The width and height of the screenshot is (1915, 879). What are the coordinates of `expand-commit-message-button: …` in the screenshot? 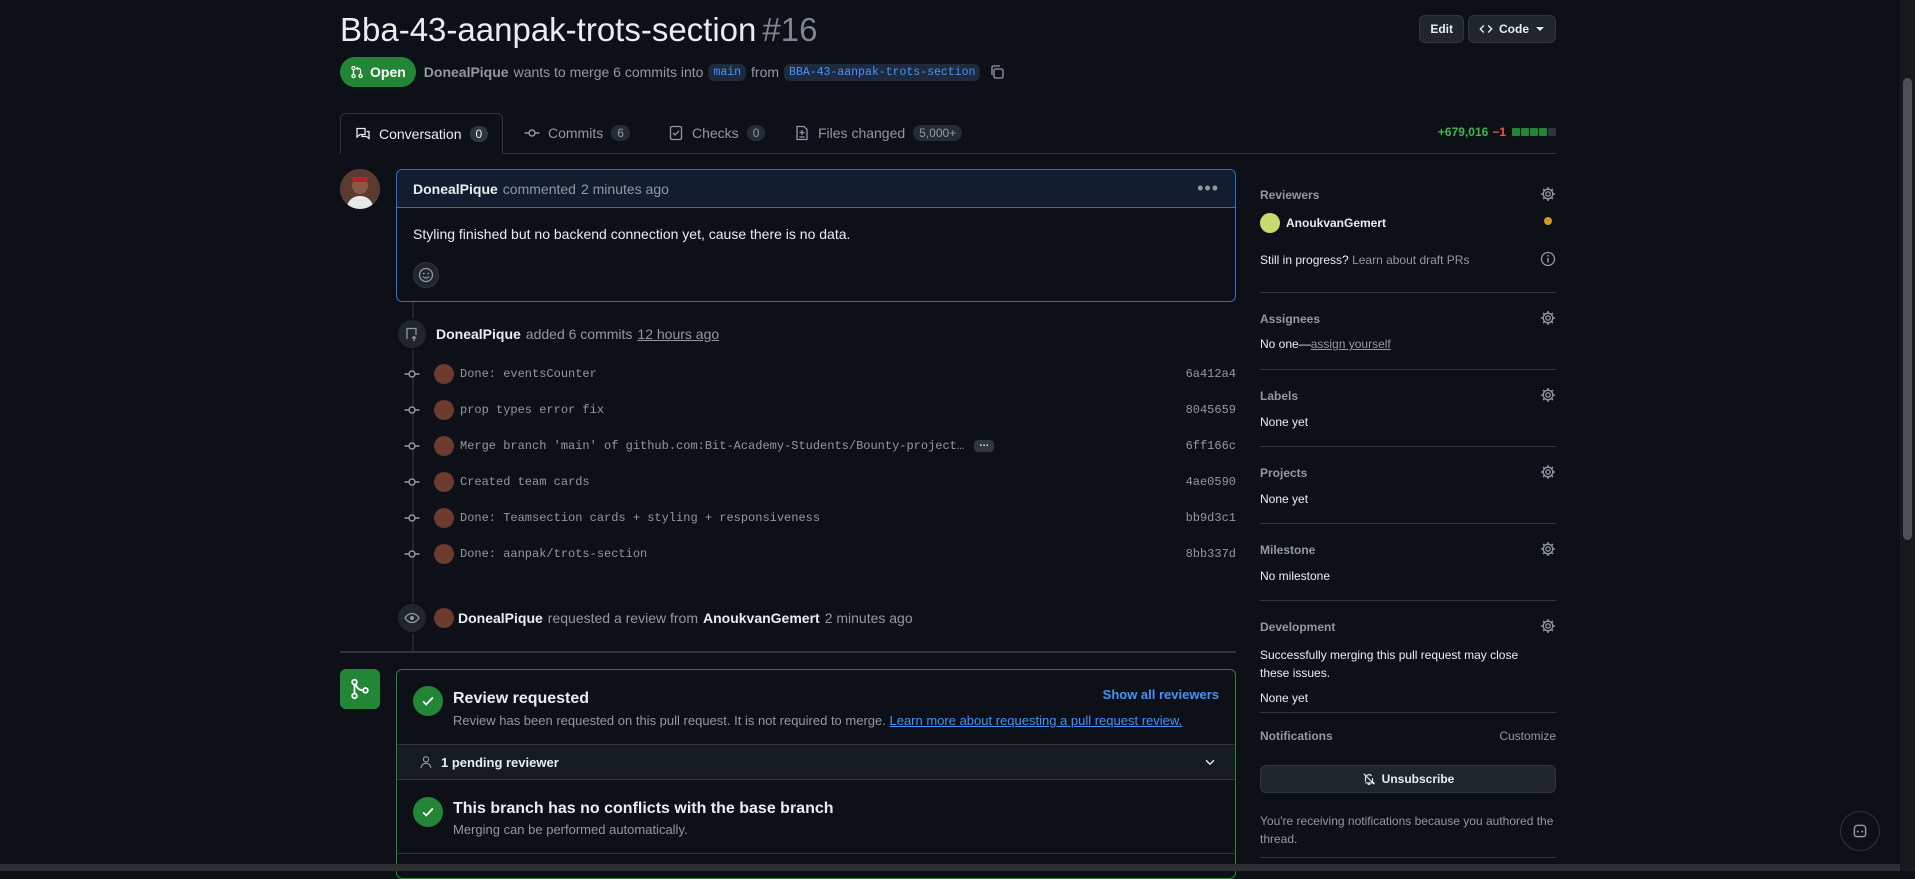 It's located at (984, 445).